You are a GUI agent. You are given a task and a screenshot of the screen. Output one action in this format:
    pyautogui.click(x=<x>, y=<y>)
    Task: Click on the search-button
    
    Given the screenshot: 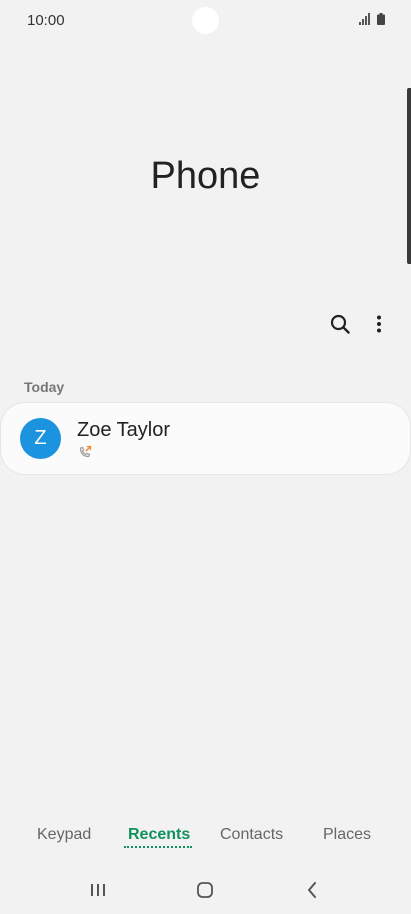 What is the action you would take?
    pyautogui.click(x=340, y=324)
    